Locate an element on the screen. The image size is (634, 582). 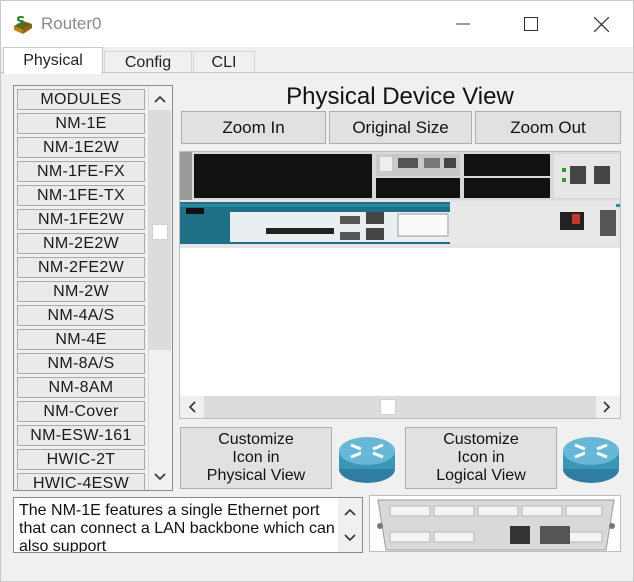
hscroll-thumb is located at coordinates (388, 407).